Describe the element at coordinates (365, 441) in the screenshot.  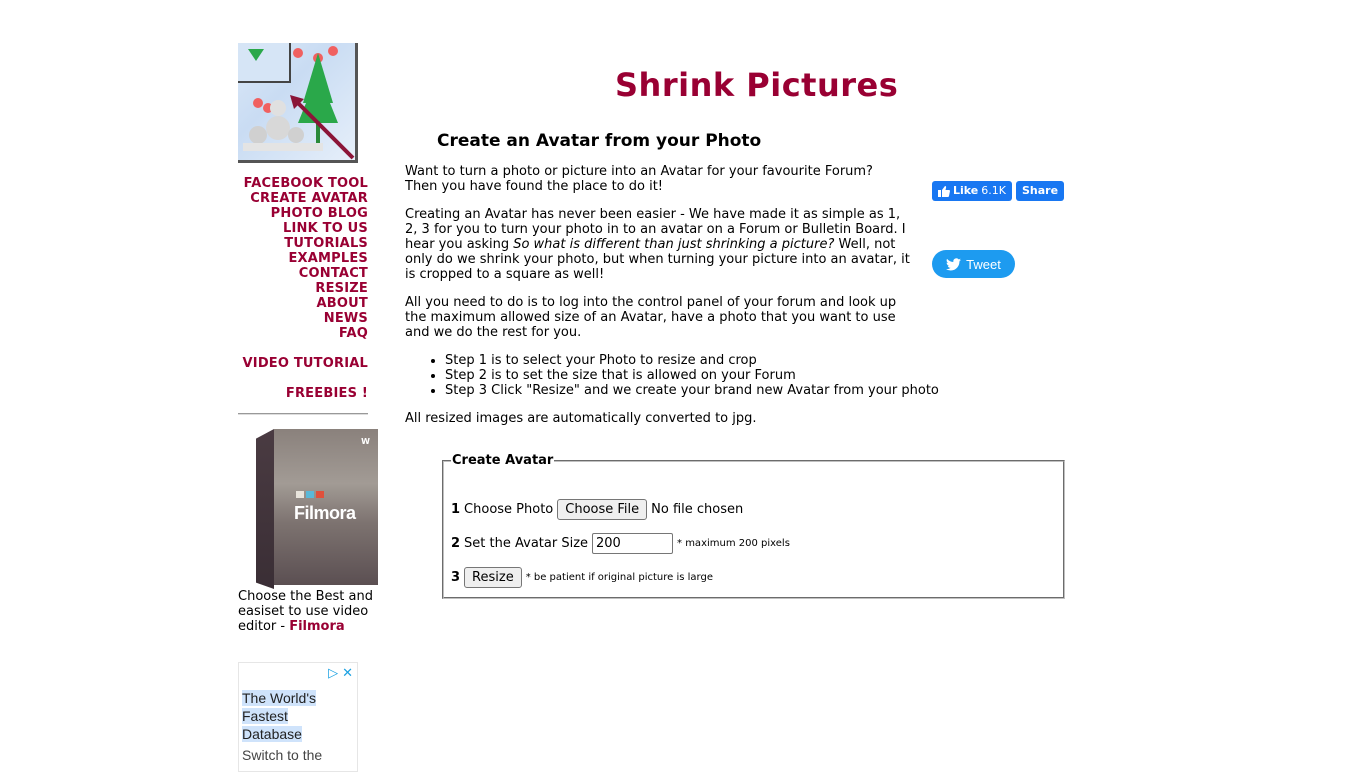
I see `wondershare-logo-icon: W` at that location.